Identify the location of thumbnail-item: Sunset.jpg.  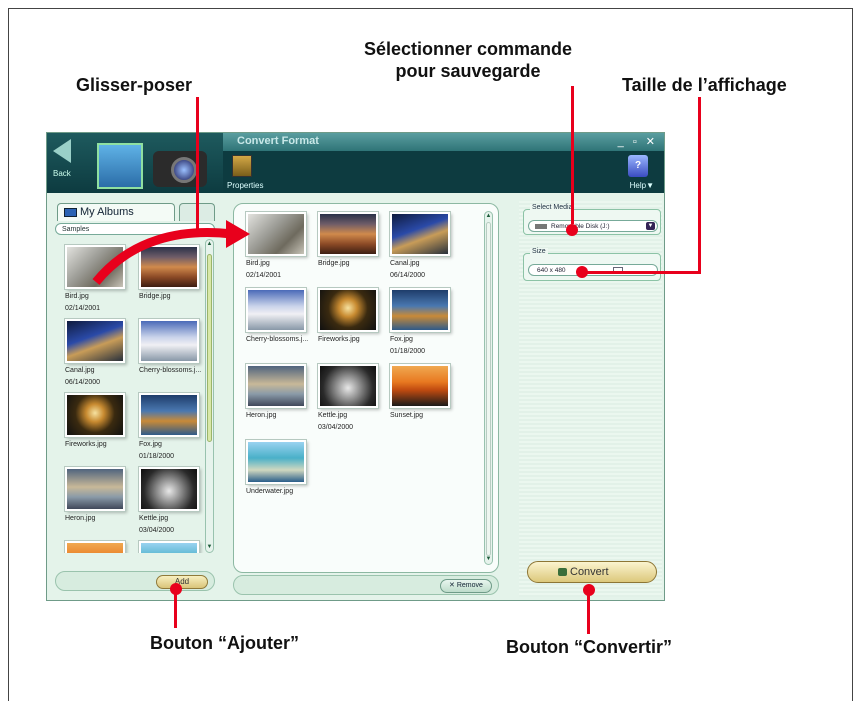
(426, 393).